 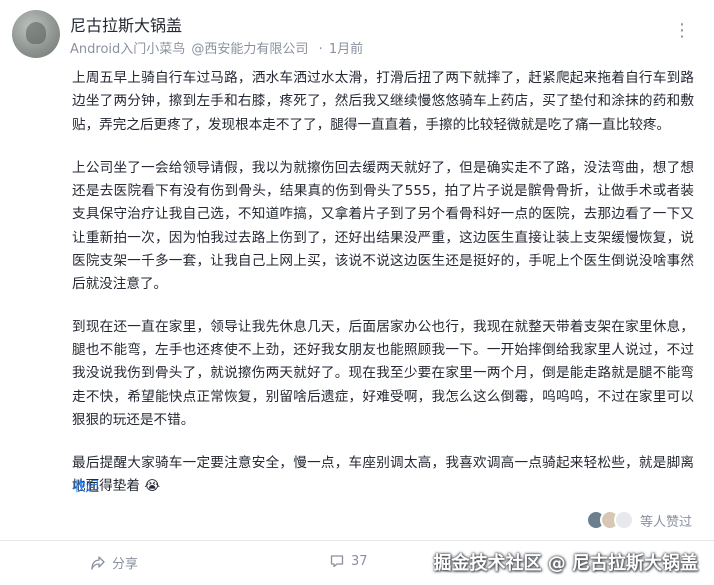 What do you see at coordinates (36, 34) in the screenshot?
I see `author-avatar` at bounding box center [36, 34].